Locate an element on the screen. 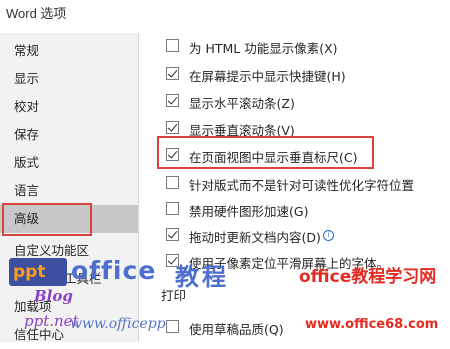 The width and height of the screenshot is (450, 349). window-title: Word 选项 is located at coordinates (36, 13).